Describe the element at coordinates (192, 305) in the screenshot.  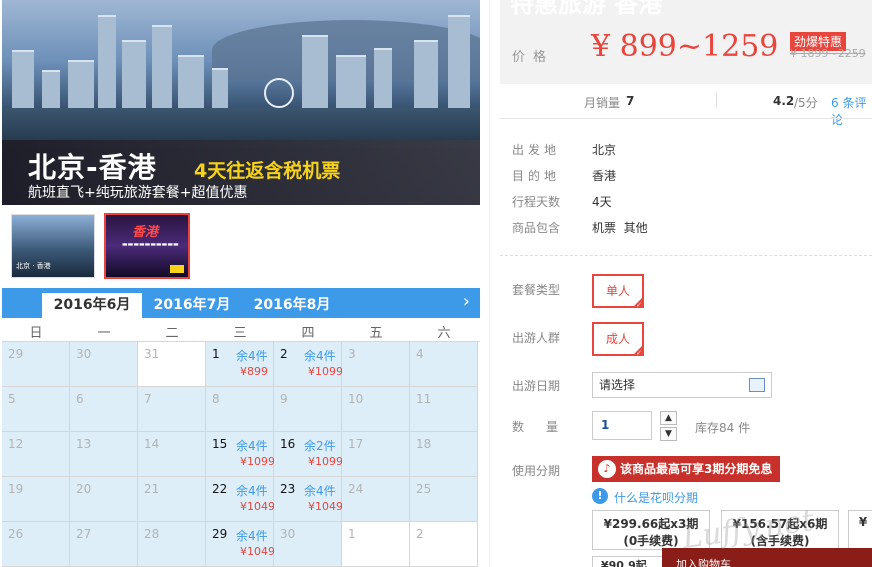
I see `tab-month-july: 2016年7月` at that location.